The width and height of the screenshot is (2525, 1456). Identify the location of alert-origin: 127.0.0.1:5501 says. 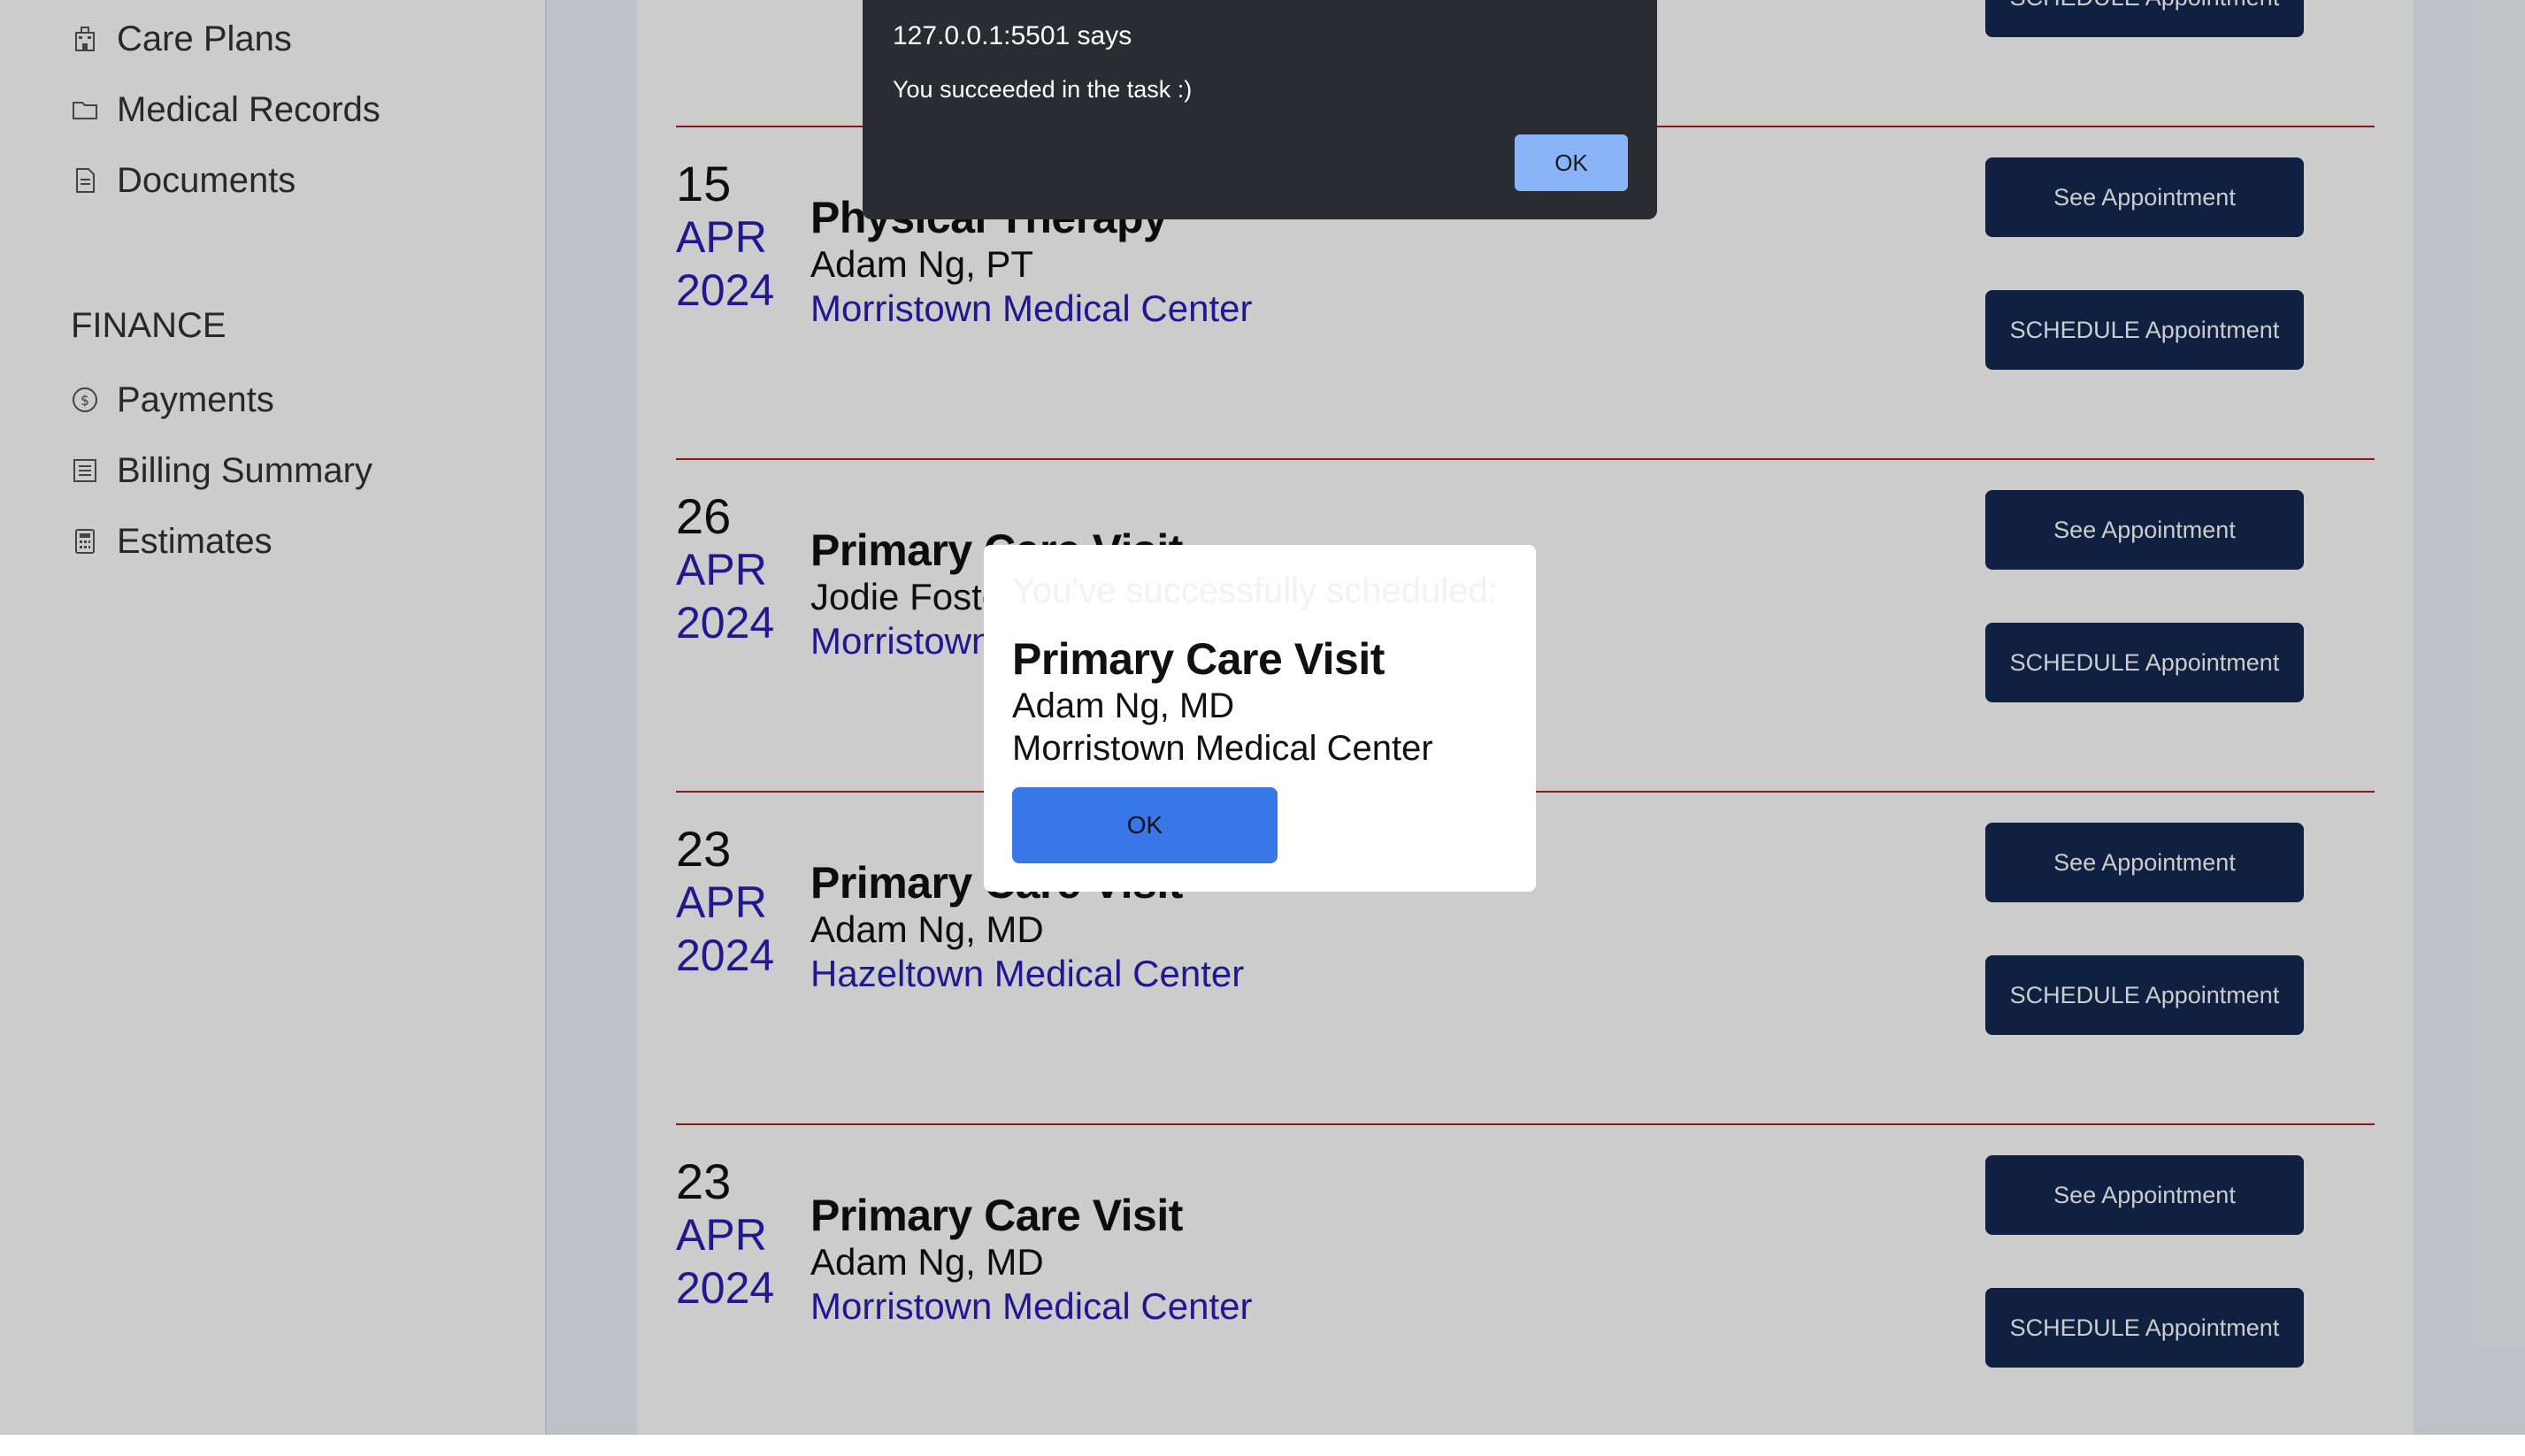
(1012, 35).